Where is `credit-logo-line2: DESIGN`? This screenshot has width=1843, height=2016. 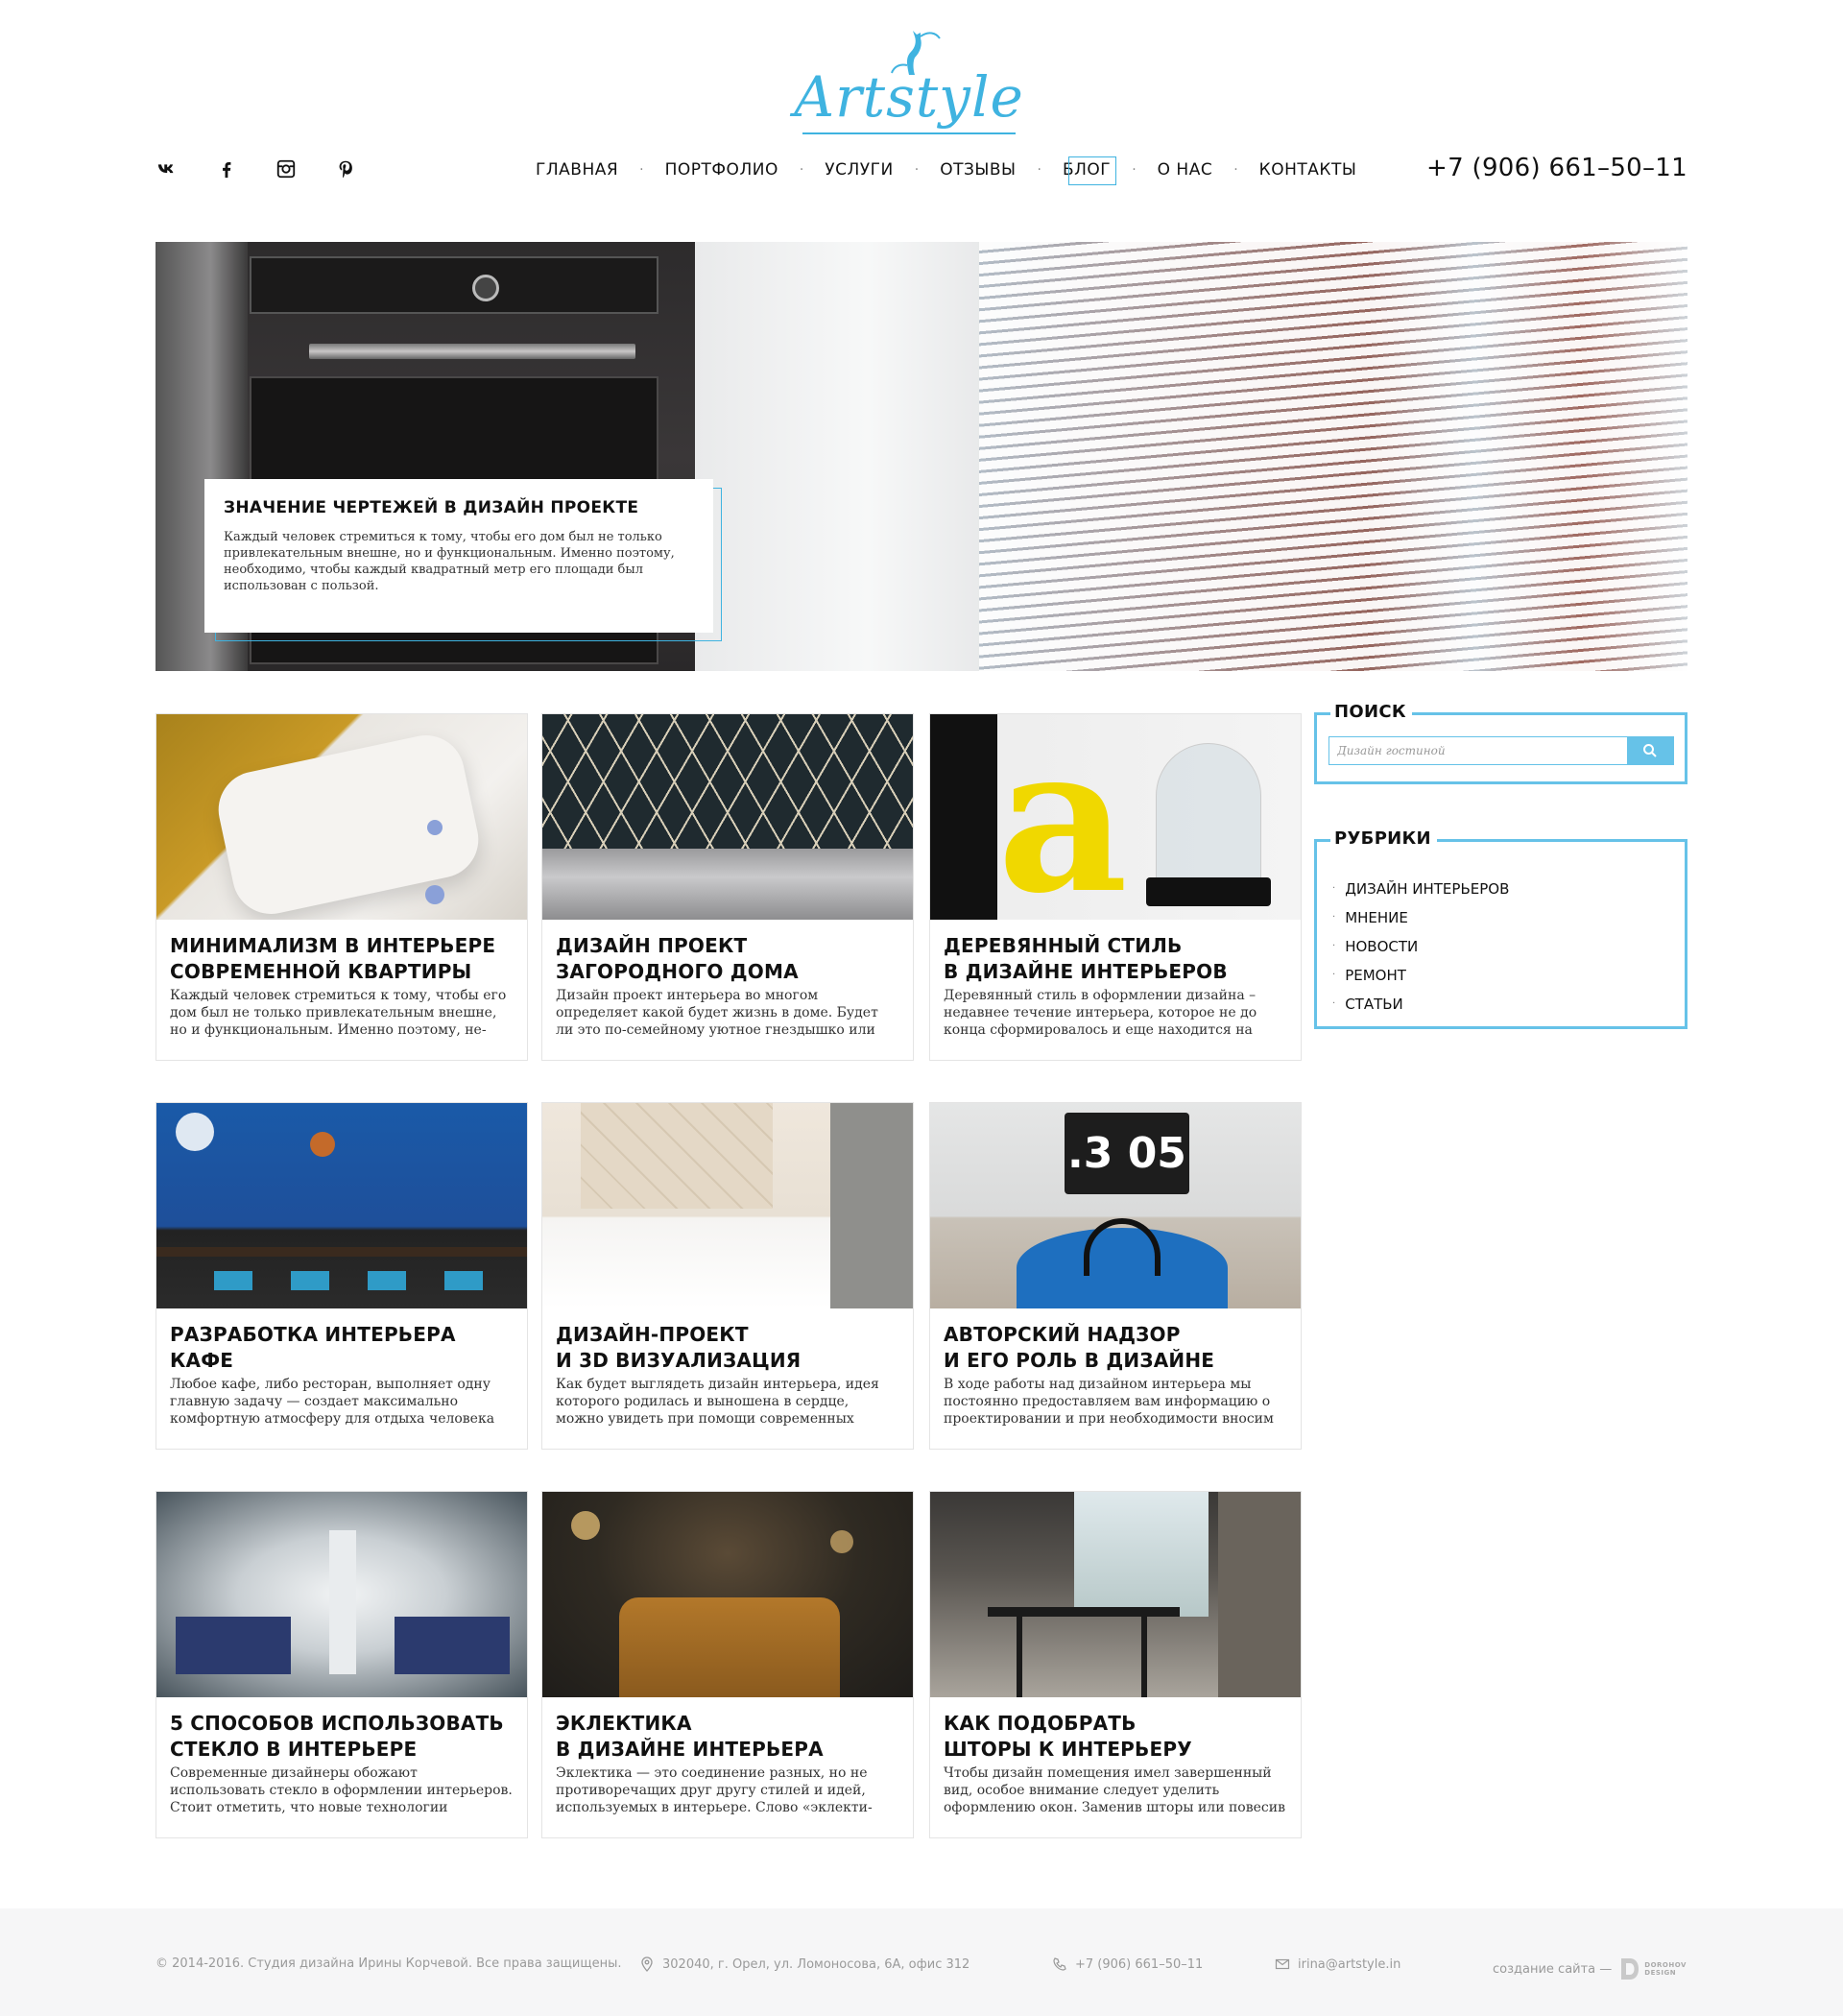
credit-logo-line2: DESIGN is located at coordinates (1660, 1973).